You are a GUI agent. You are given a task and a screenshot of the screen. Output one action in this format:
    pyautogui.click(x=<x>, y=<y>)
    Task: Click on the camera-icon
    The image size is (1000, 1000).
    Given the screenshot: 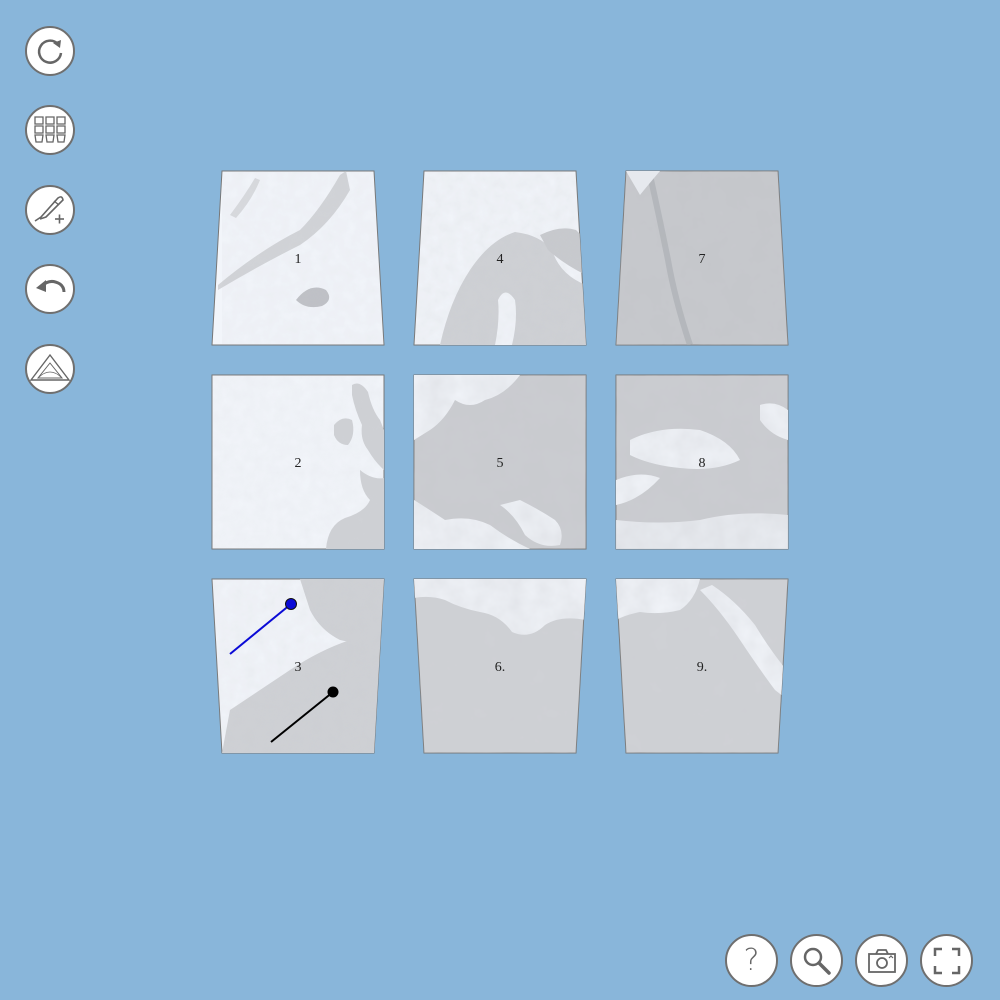 What is the action you would take?
    pyautogui.click(x=881, y=960)
    